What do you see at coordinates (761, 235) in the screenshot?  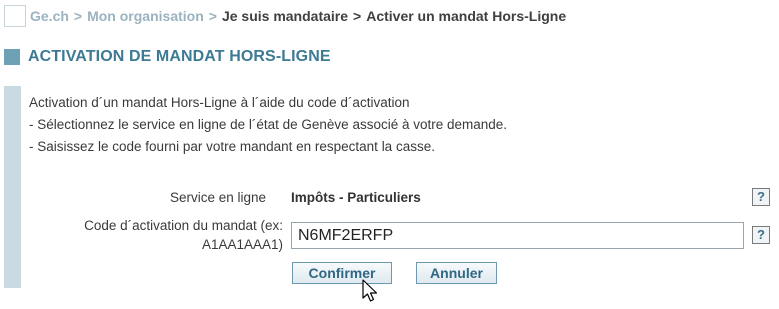 I see `code-help-button: ?` at bounding box center [761, 235].